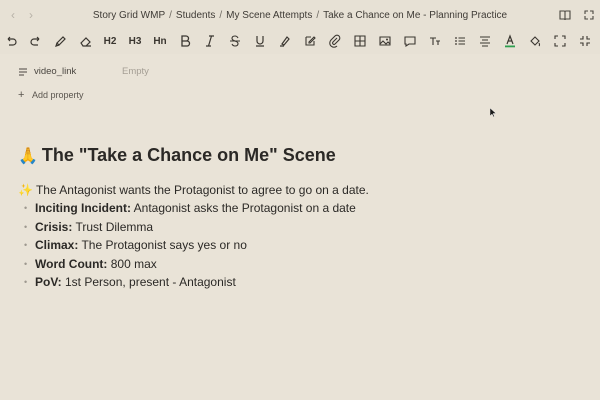 This screenshot has height=400, width=600. Describe the element at coordinates (300, 42) in the screenshot. I see `editor-toolbar: H2 H3 Hn` at that location.